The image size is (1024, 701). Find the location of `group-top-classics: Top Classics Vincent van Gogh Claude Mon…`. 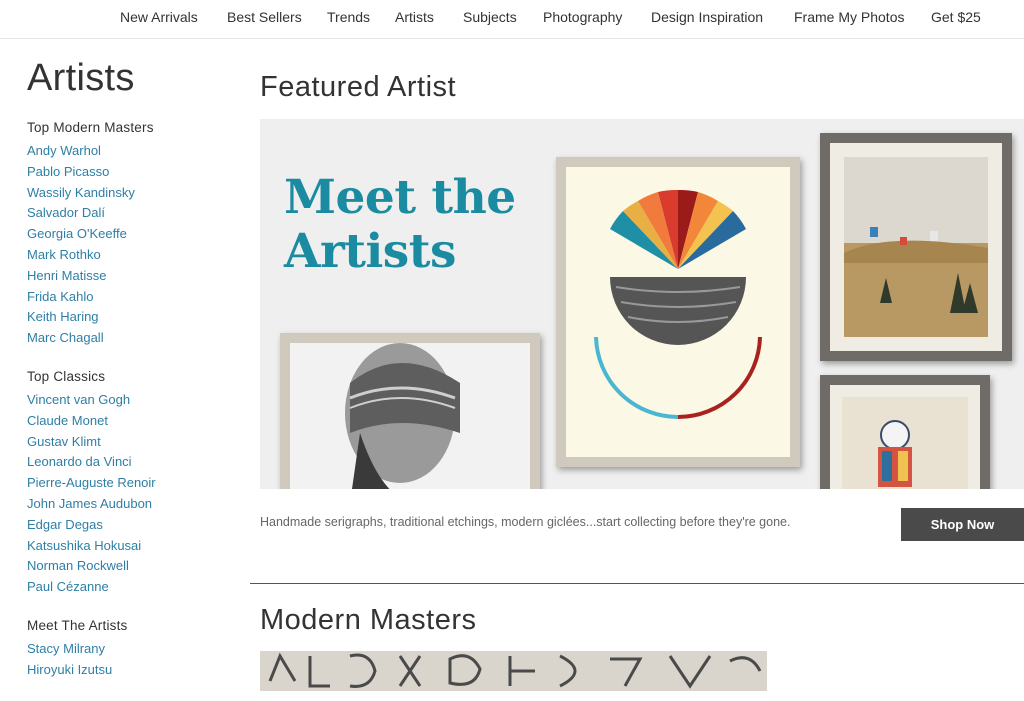

group-top-classics: Top Classics Vincent van Gogh Claude Mon… is located at coordinates (132, 483).